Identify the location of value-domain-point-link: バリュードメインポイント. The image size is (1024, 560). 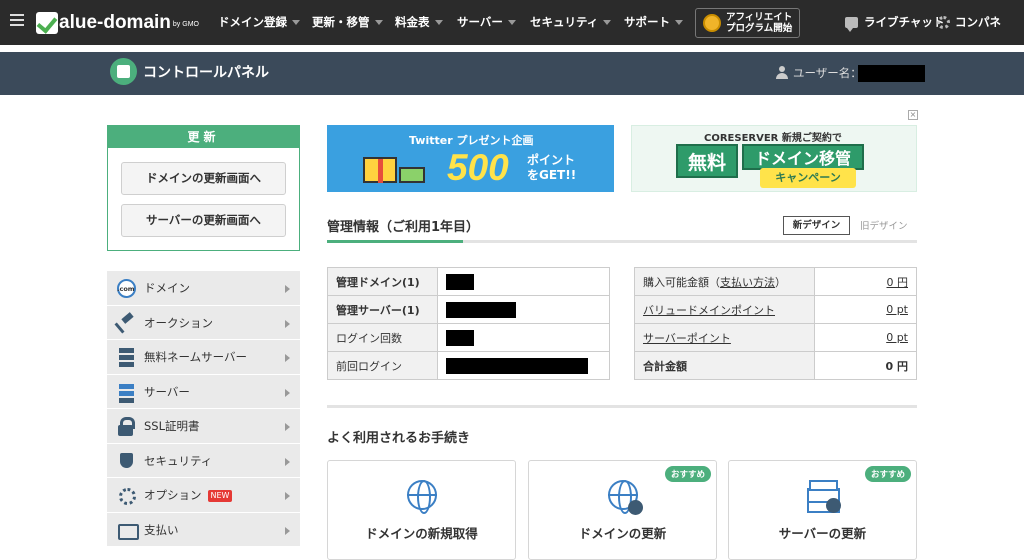
(709, 310).